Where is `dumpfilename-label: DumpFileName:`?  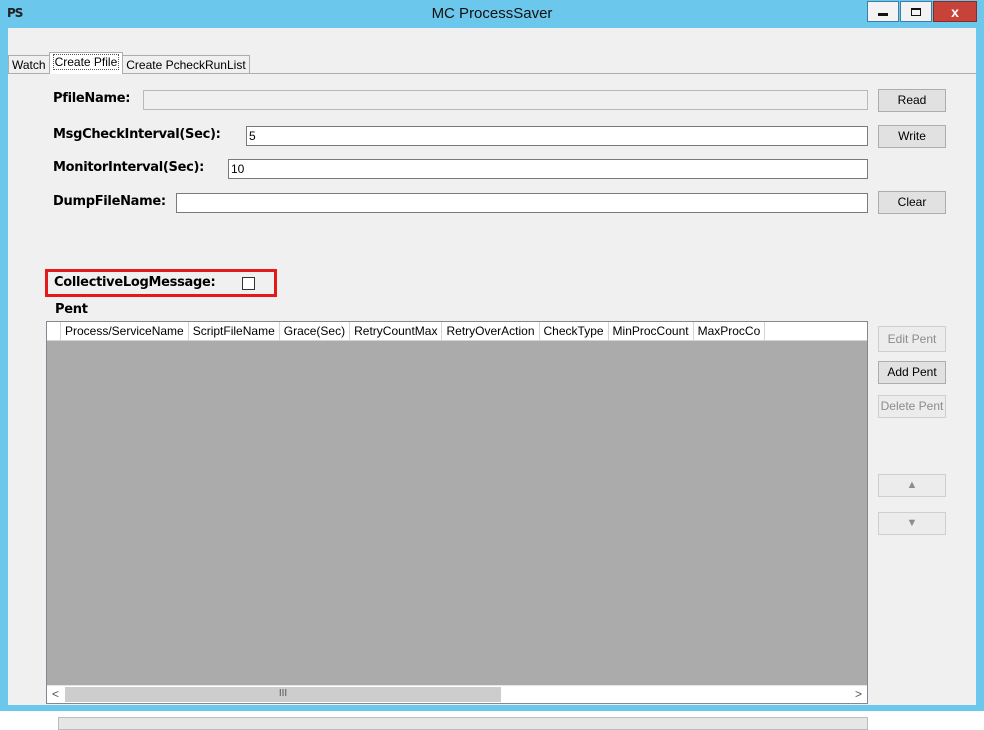
dumpfilename-label: DumpFileName: is located at coordinates (109, 201).